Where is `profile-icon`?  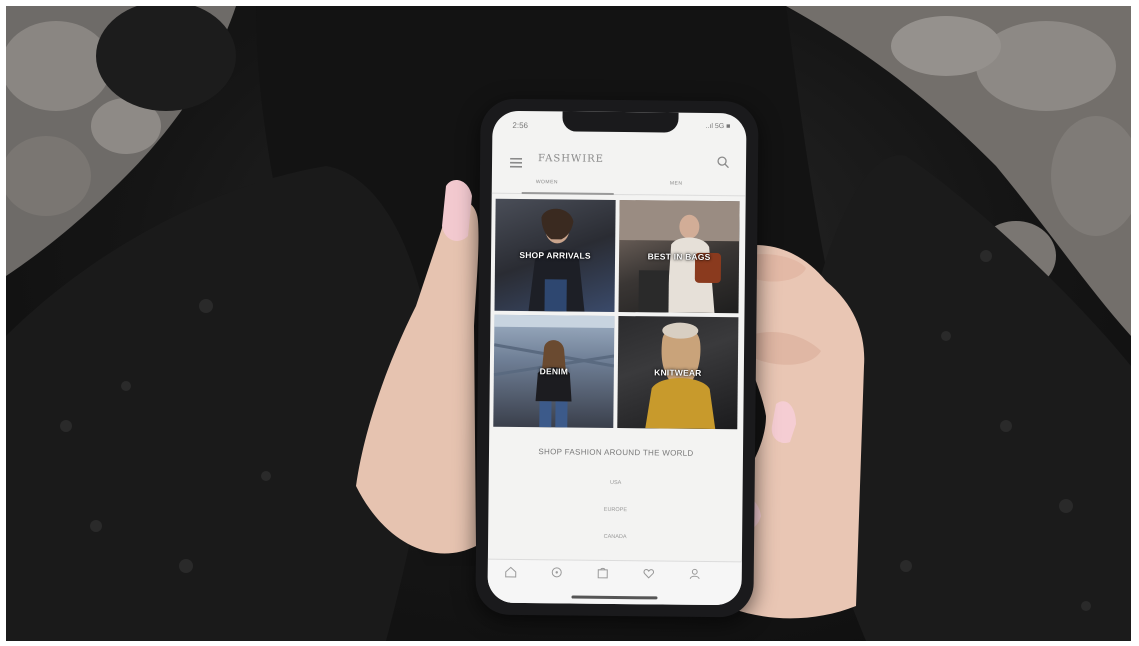 profile-icon is located at coordinates (694, 574).